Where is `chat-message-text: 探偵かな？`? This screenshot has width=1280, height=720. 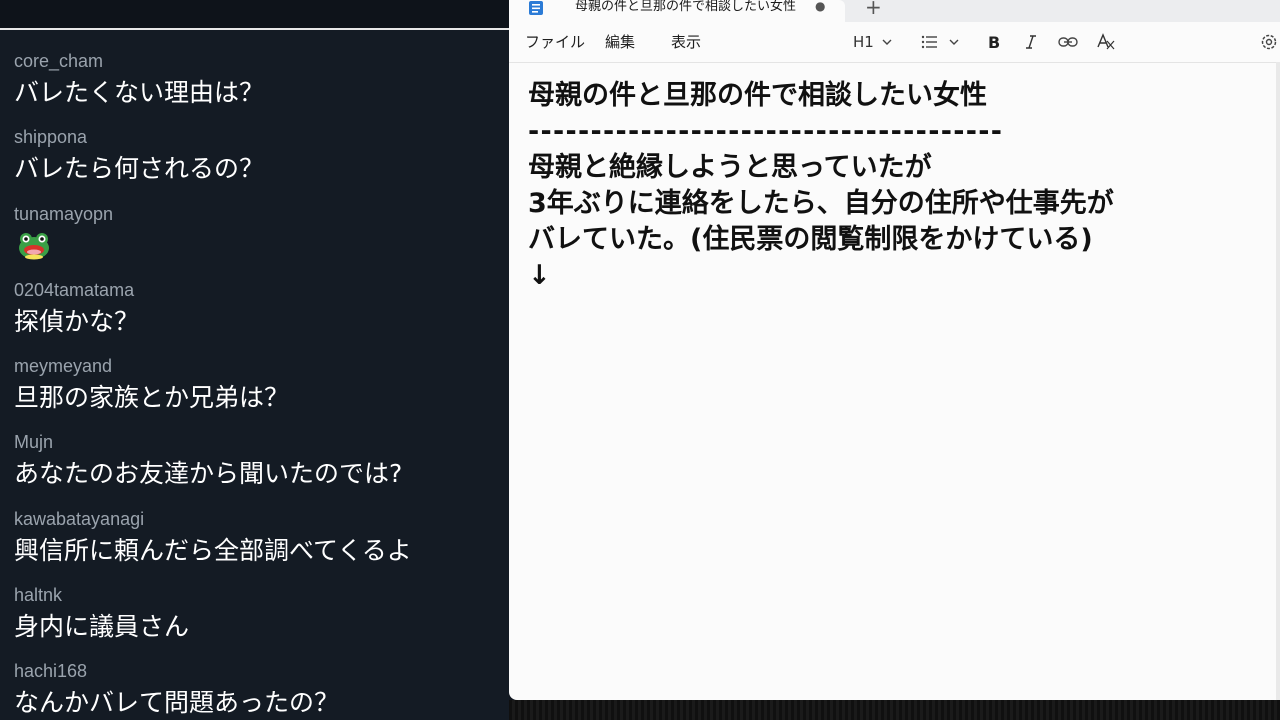
chat-message-text: 探偵かな？ is located at coordinates (77, 321).